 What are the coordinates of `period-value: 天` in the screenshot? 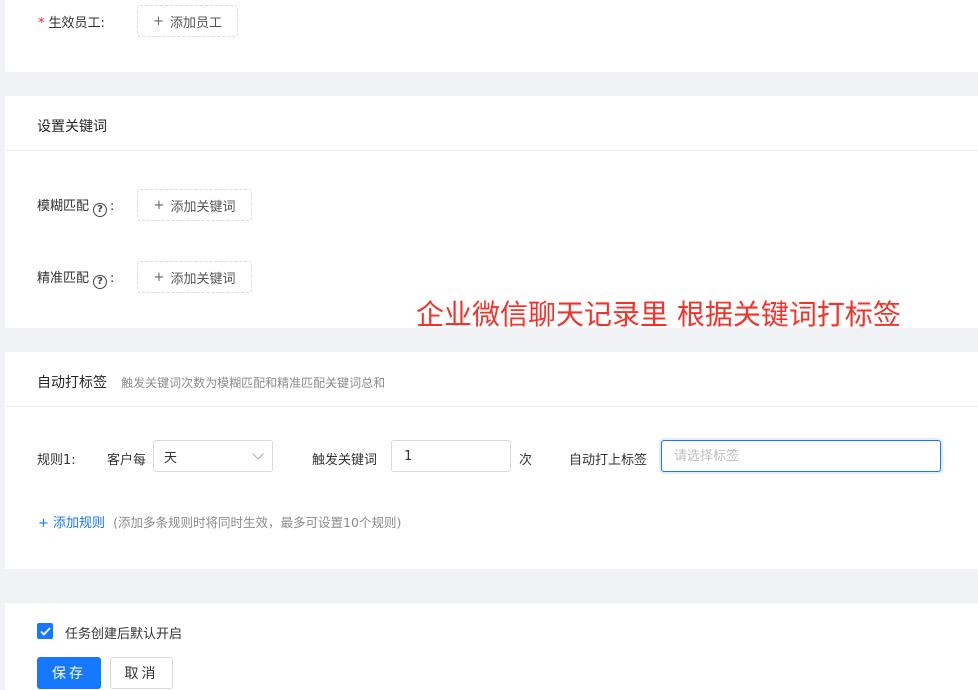 It's located at (171, 458).